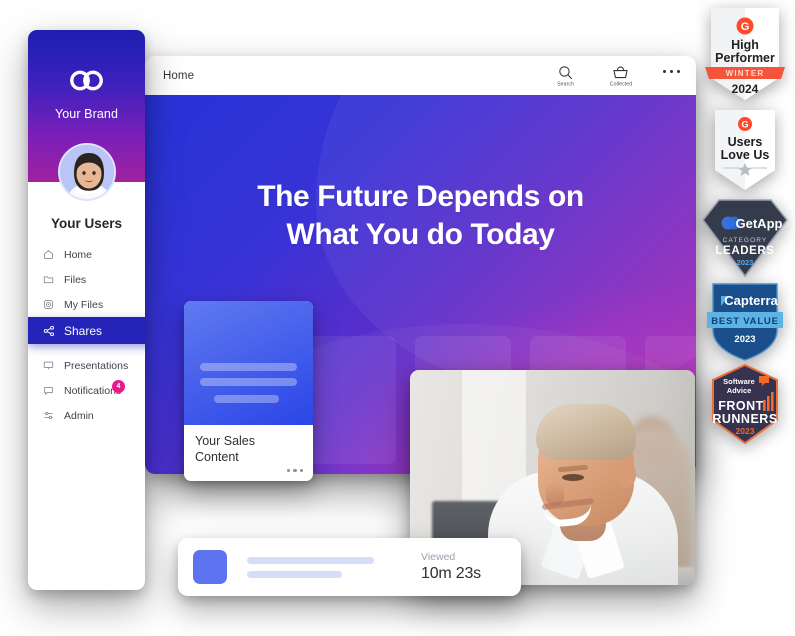  Describe the element at coordinates (86, 390) in the screenshot. I see `sidebar-item-notifications: Notifications 4` at that location.